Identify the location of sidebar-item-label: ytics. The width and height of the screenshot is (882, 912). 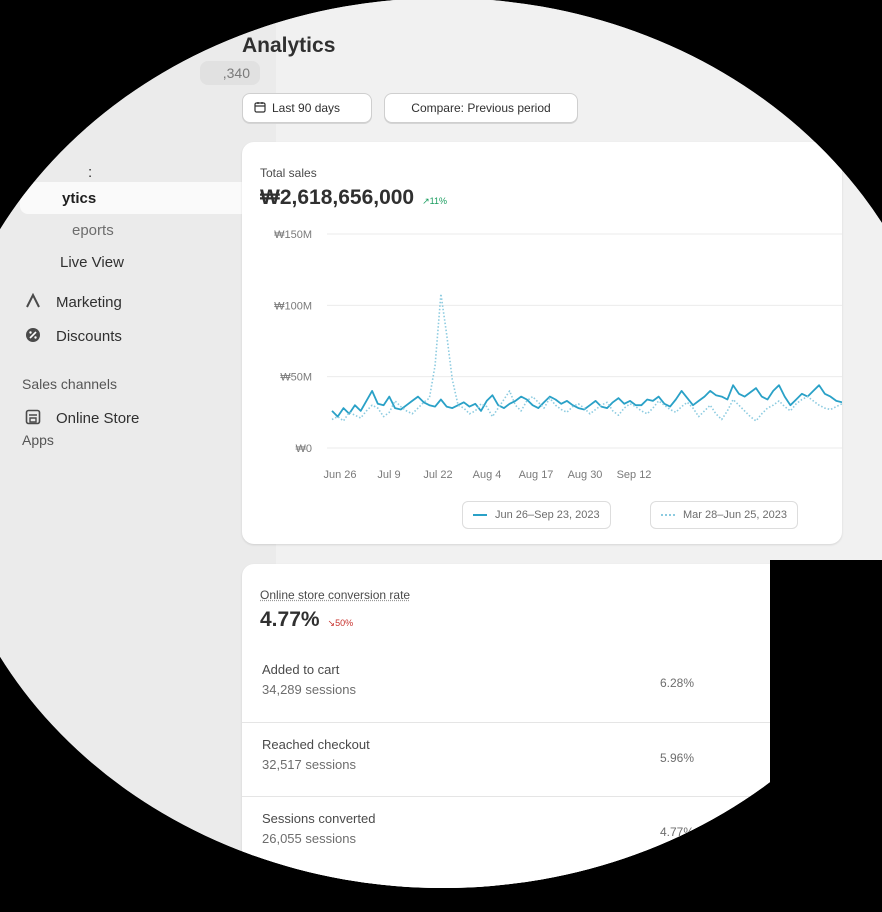
(79, 198).